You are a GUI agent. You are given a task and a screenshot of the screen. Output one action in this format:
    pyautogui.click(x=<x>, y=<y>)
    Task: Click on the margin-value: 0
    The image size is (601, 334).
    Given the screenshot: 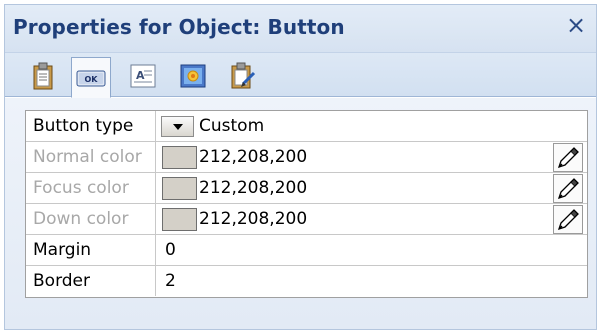 What is the action you would take?
    pyautogui.click(x=170, y=250)
    